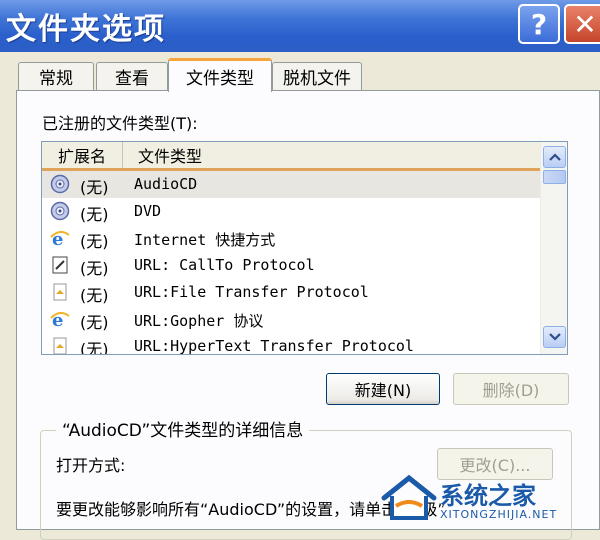 The image size is (600, 540). What do you see at coordinates (220, 79) in the screenshot?
I see `tab-label: 文件类型` at bounding box center [220, 79].